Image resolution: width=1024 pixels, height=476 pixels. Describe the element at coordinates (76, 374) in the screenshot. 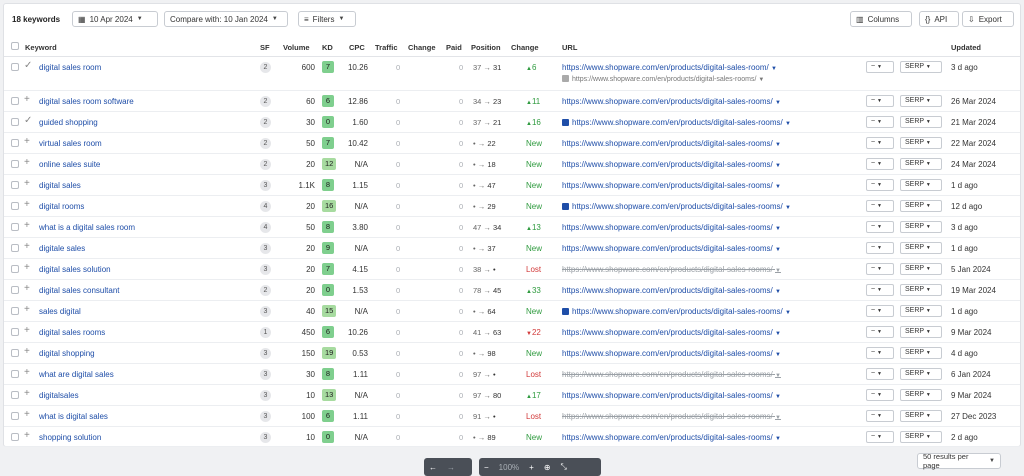

I see `keyword-link: what are digital sales` at that location.